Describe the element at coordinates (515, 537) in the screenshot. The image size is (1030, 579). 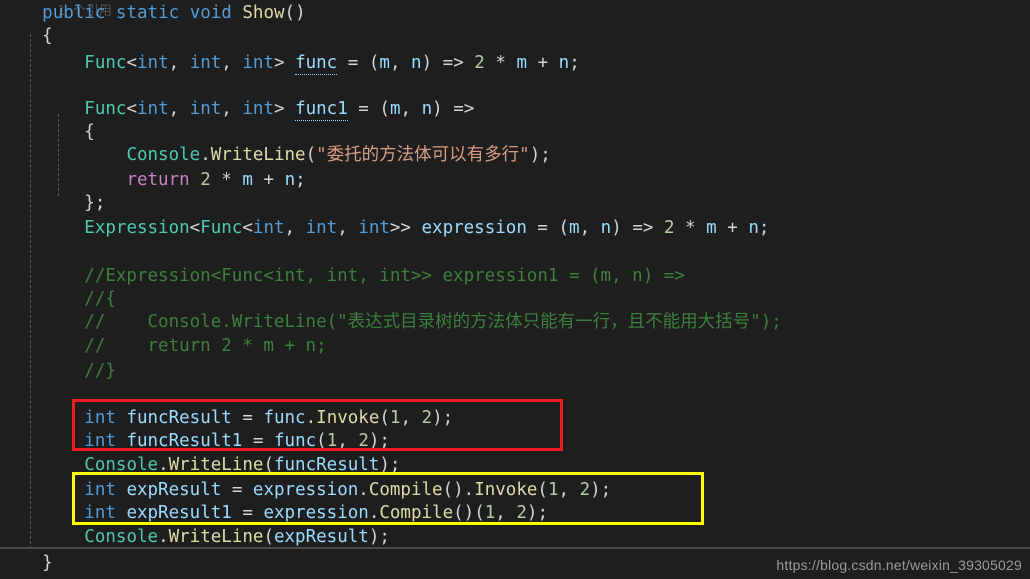
I see `code-line-23: Console.WriteLine(expResult);` at that location.